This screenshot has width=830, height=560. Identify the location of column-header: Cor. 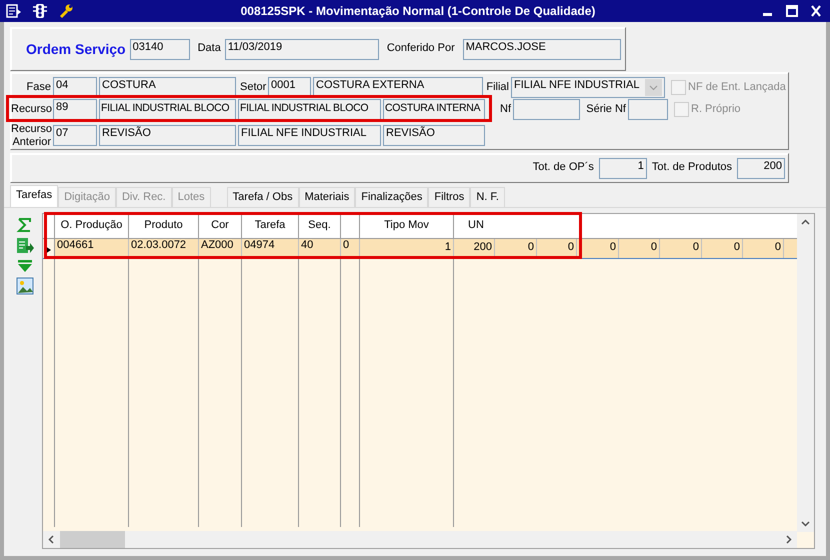
(220, 226).